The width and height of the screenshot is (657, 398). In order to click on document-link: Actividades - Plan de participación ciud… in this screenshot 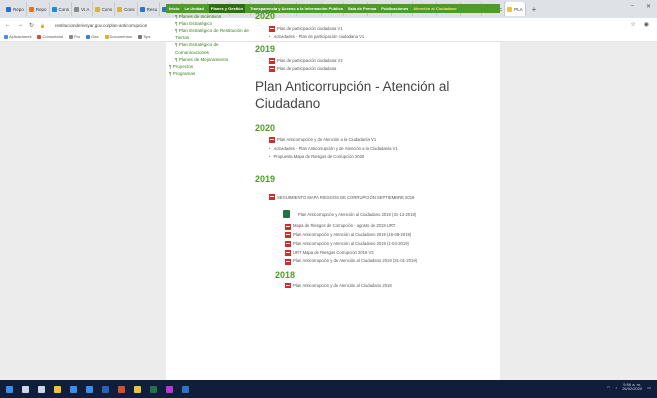, I will do `click(384, 37)`.